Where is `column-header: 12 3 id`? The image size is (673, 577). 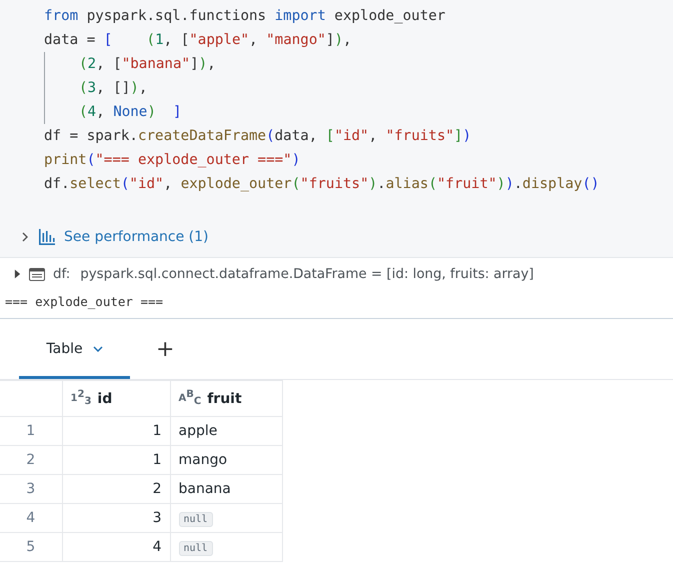
column-header: 12 3 id is located at coordinates (116, 398).